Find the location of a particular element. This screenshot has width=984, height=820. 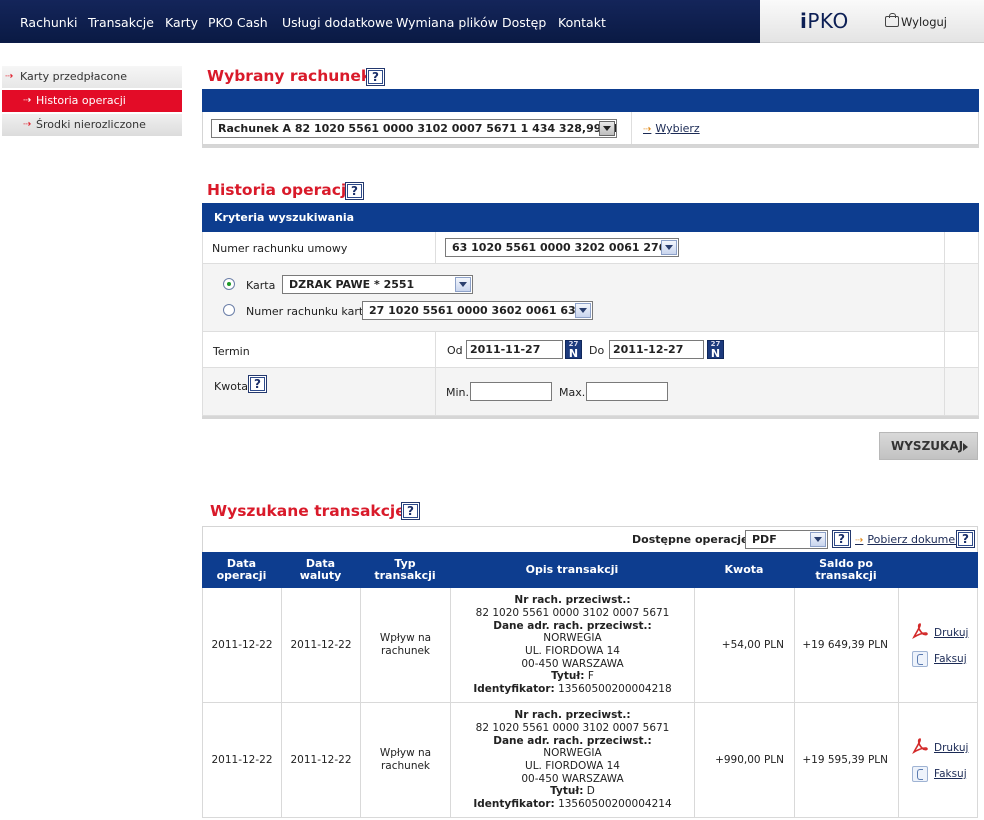

ops-select: PDF is located at coordinates (786, 539).